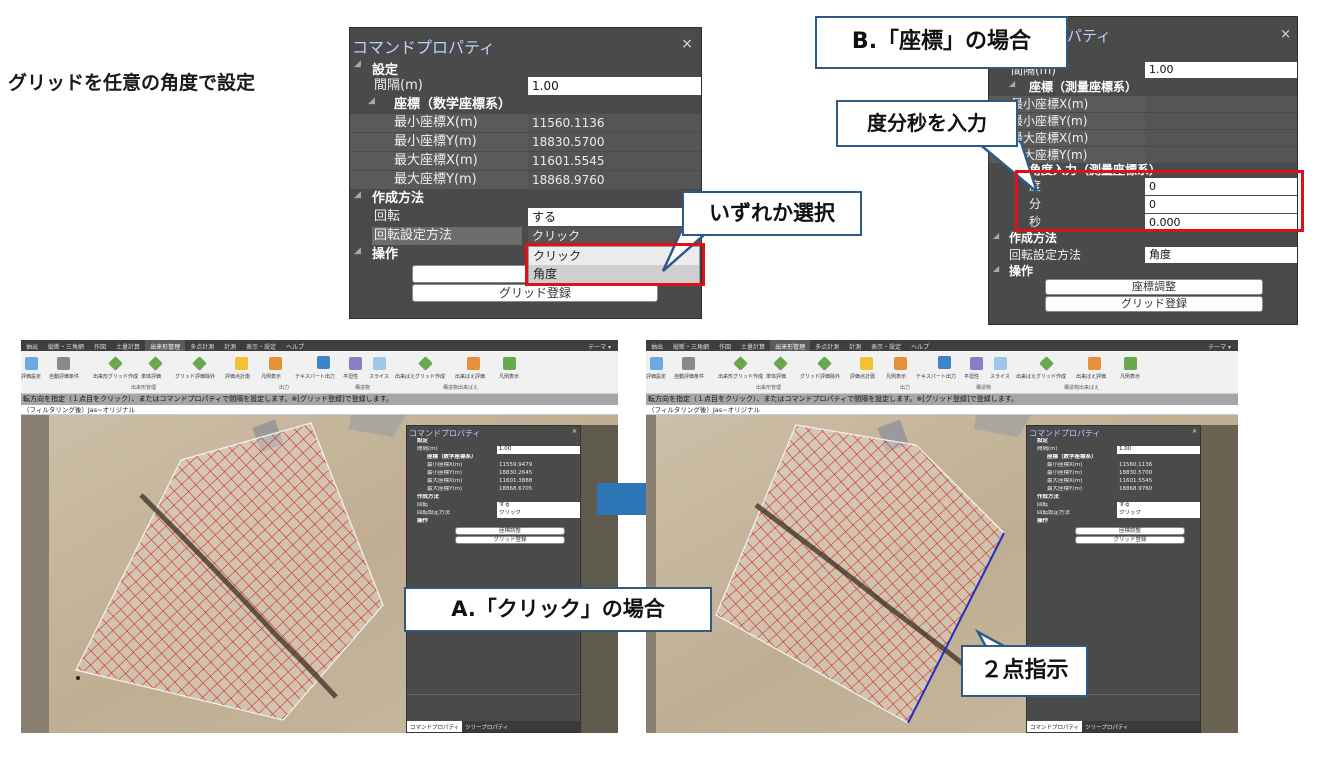 The height and width of the screenshot is (757, 1335). I want to click on rotation-method-select: 角度, so click(1221, 255).